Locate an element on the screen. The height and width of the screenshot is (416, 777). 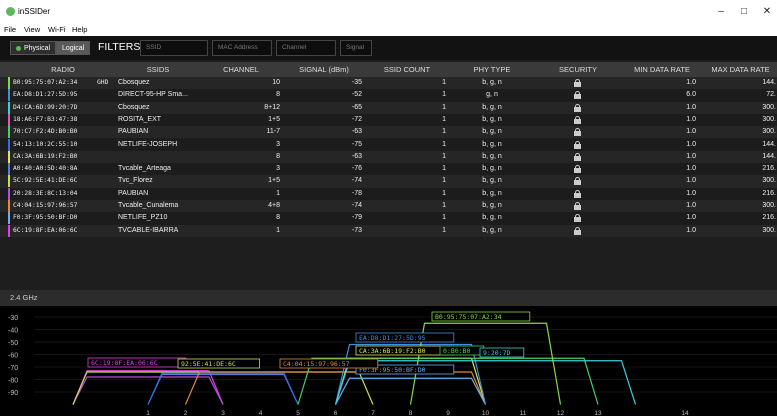
y-tick-label: -90 is located at coordinates (13, 393).